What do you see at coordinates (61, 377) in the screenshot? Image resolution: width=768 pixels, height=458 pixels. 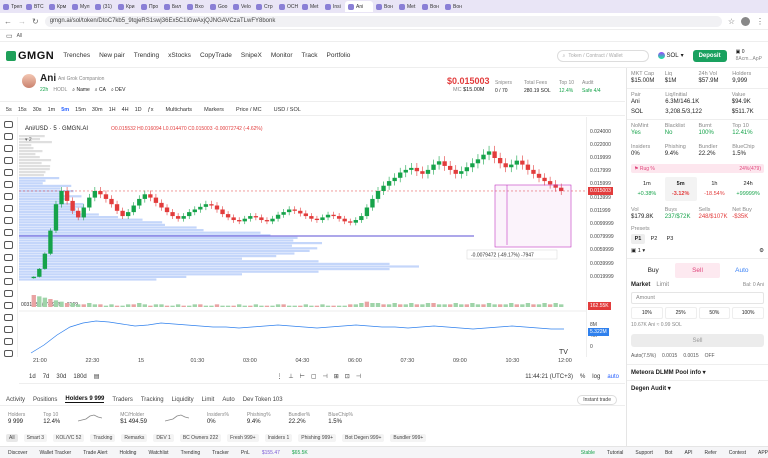 I see `range-30d: 30d` at bounding box center [61, 377].